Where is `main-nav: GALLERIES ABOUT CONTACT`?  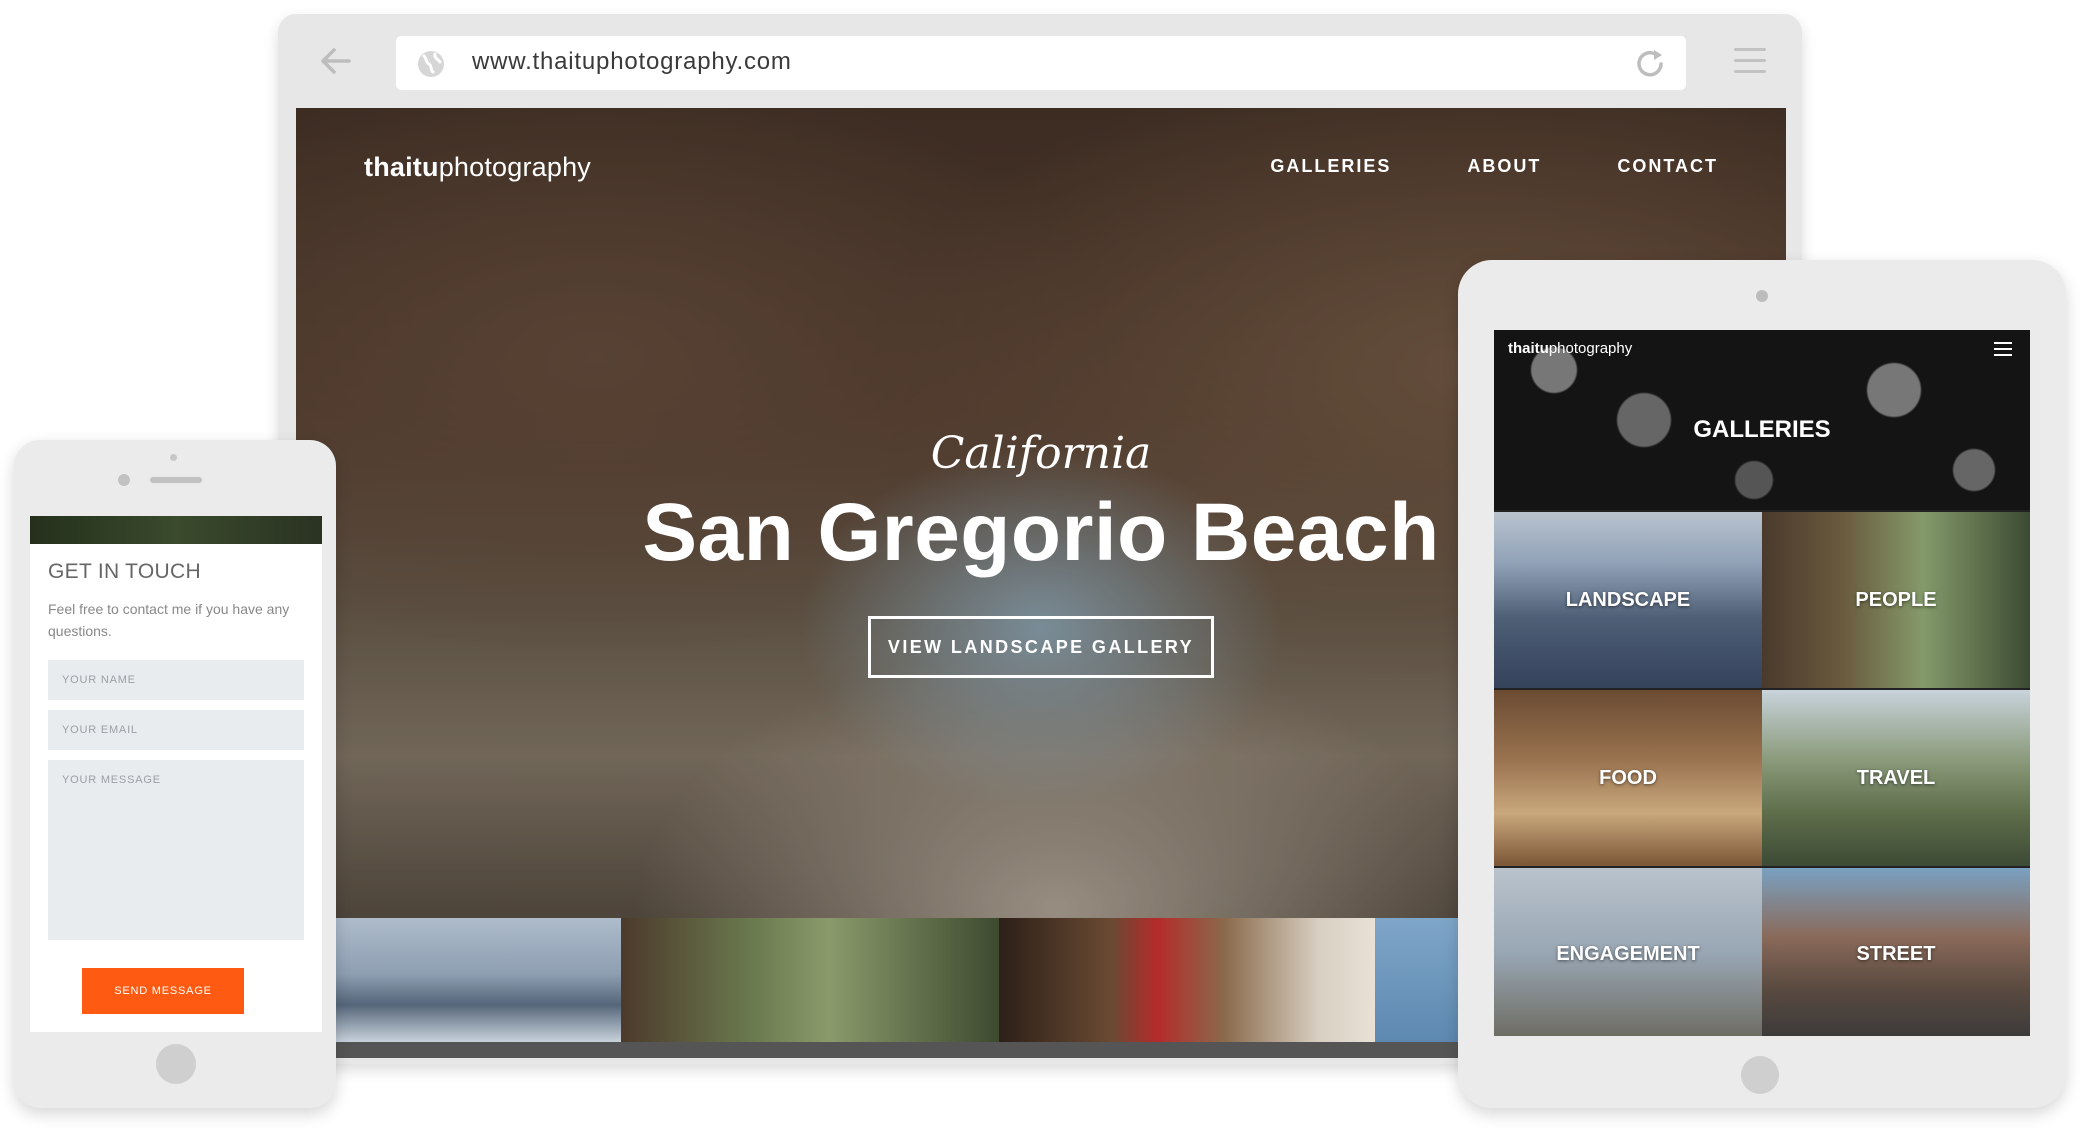 main-nav: GALLERIES ABOUT CONTACT is located at coordinates (1494, 166).